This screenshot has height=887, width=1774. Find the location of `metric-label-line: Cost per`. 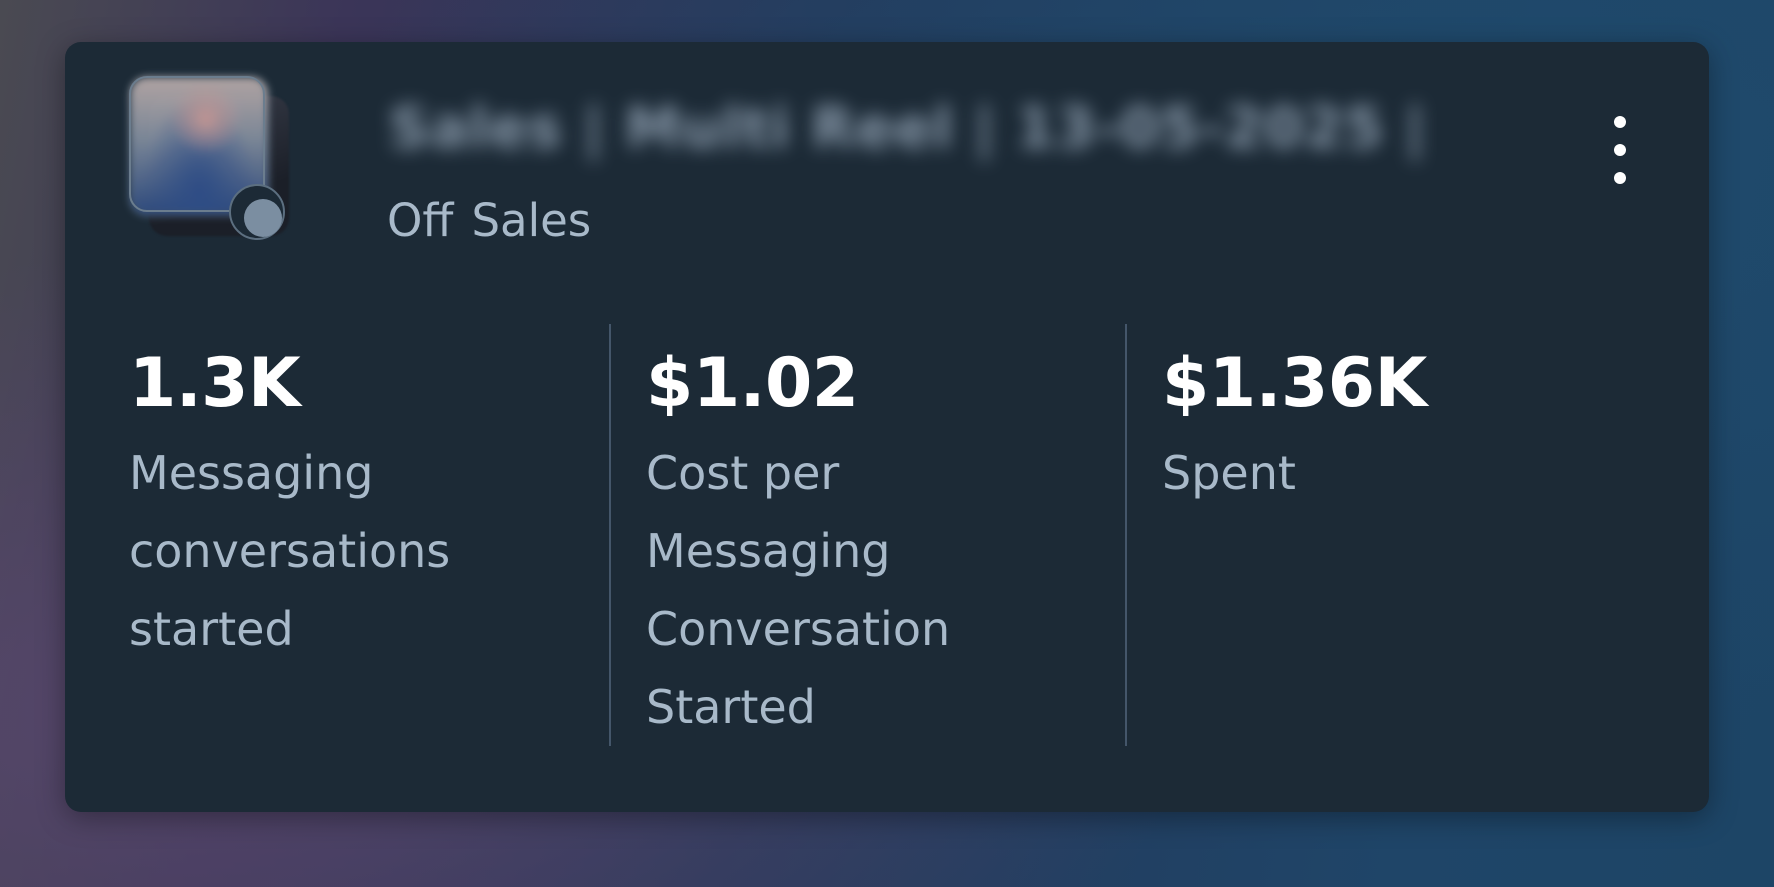

metric-label-line: Cost per is located at coordinates (743, 473).